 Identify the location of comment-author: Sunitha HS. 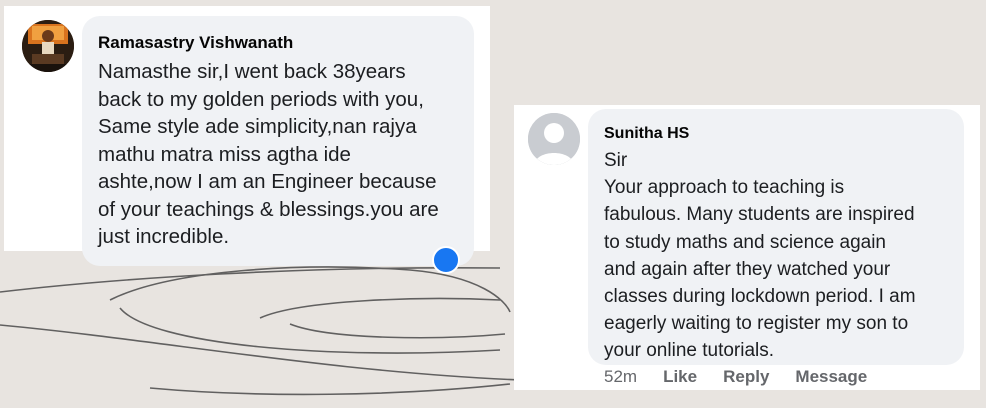
(777, 134).